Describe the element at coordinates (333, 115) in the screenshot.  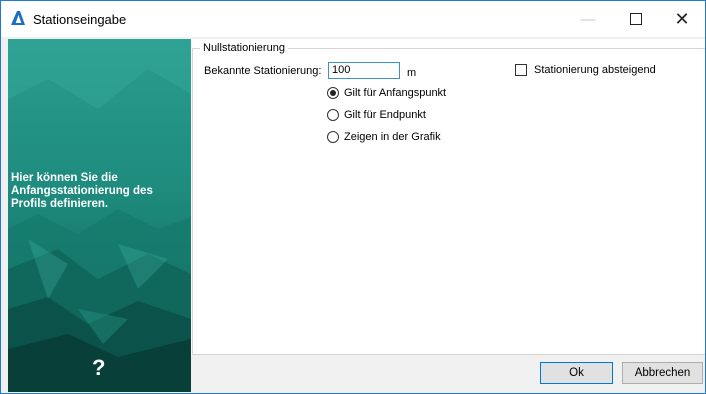
I see `radio-end-point` at that location.